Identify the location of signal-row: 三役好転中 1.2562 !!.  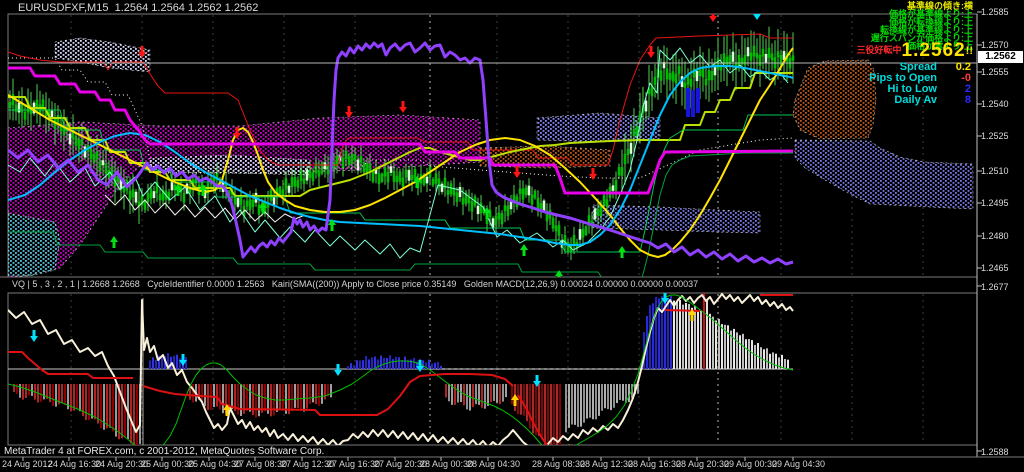
(914, 50).